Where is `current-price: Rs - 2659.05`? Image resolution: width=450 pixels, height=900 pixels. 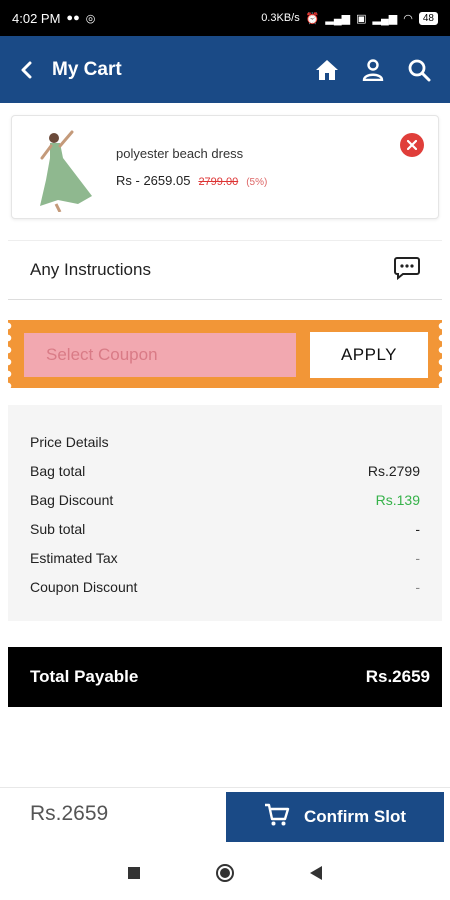
current-price: Rs - 2659.05 is located at coordinates (153, 180).